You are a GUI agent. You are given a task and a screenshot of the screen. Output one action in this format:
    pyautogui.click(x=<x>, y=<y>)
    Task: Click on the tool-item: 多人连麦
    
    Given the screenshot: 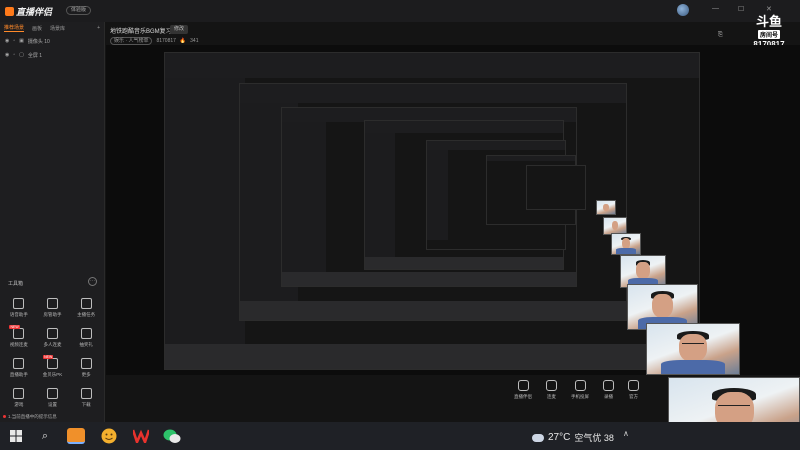 What is the action you would take?
    pyautogui.click(x=53, y=338)
    